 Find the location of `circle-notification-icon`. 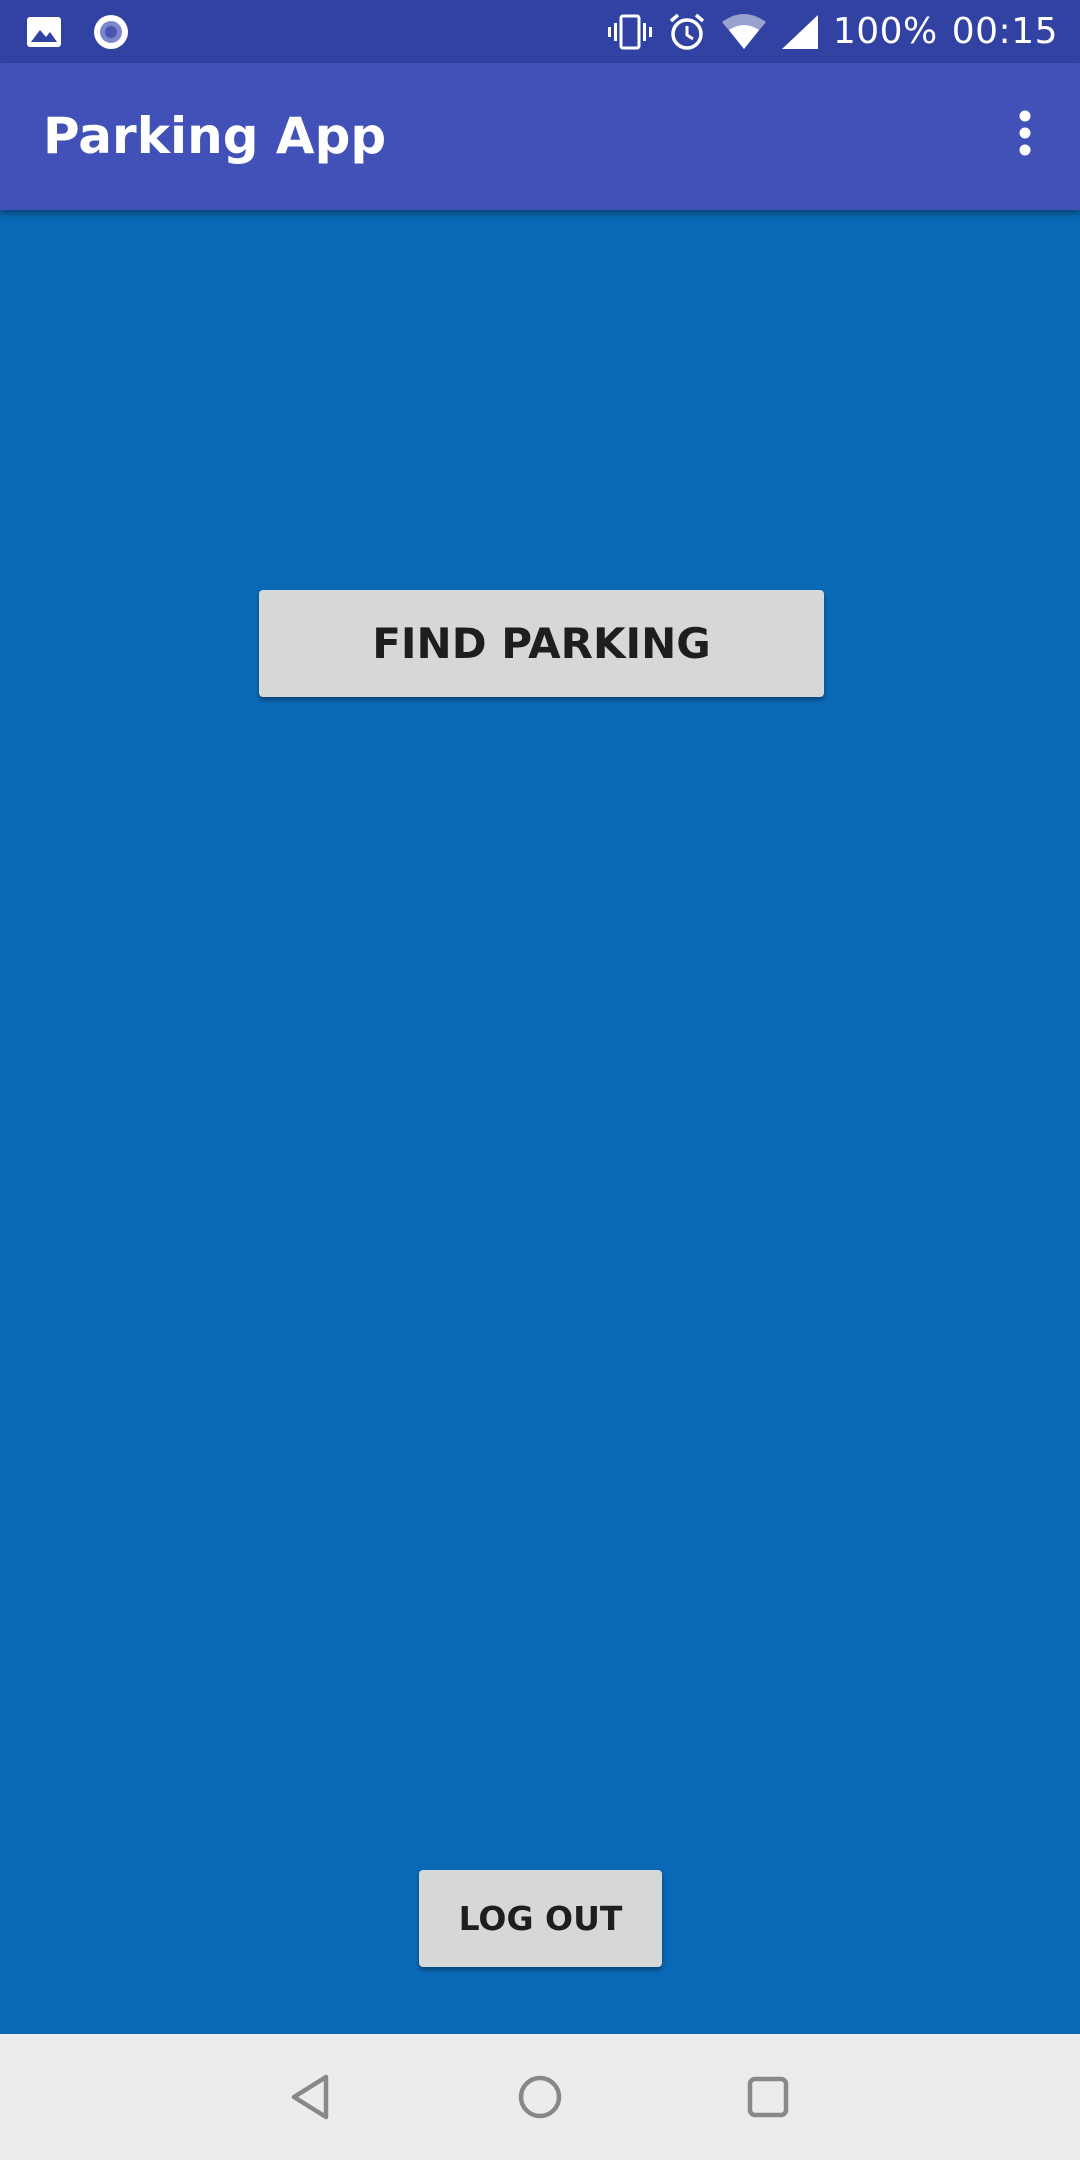

circle-notification-icon is located at coordinates (111, 32).